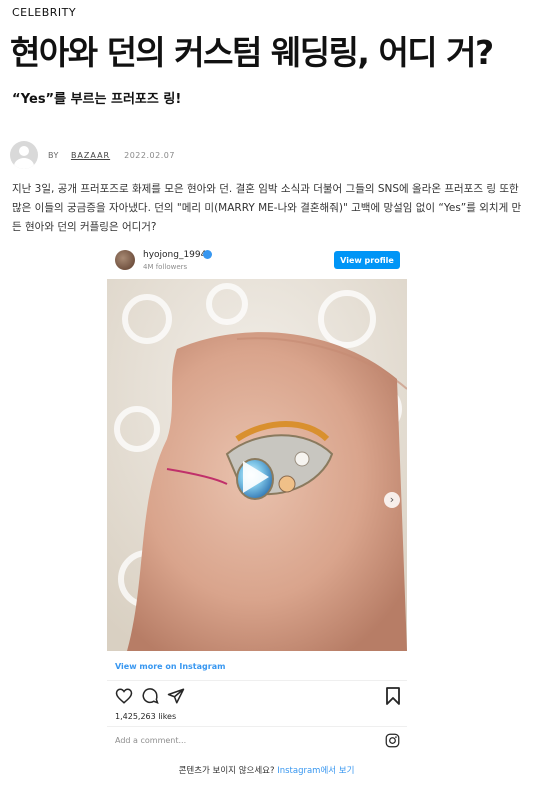 The height and width of the screenshot is (790, 533). What do you see at coordinates (393, 696) in the screenshot?
I see `bookmark-icon` at bounding box center [393, 696].